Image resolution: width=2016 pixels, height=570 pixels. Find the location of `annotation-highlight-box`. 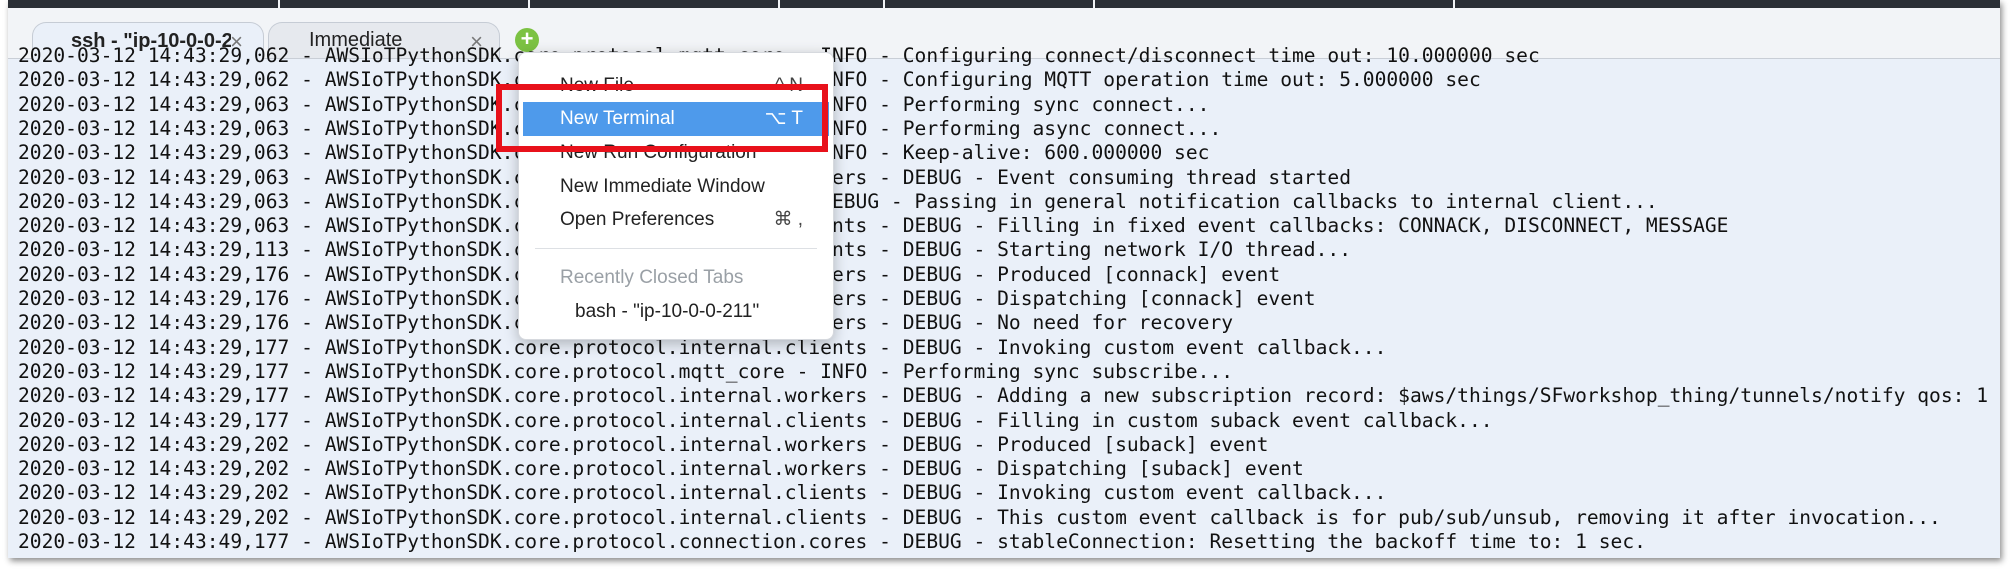

annotation-highlight-box is located at coordinates (662, 118).